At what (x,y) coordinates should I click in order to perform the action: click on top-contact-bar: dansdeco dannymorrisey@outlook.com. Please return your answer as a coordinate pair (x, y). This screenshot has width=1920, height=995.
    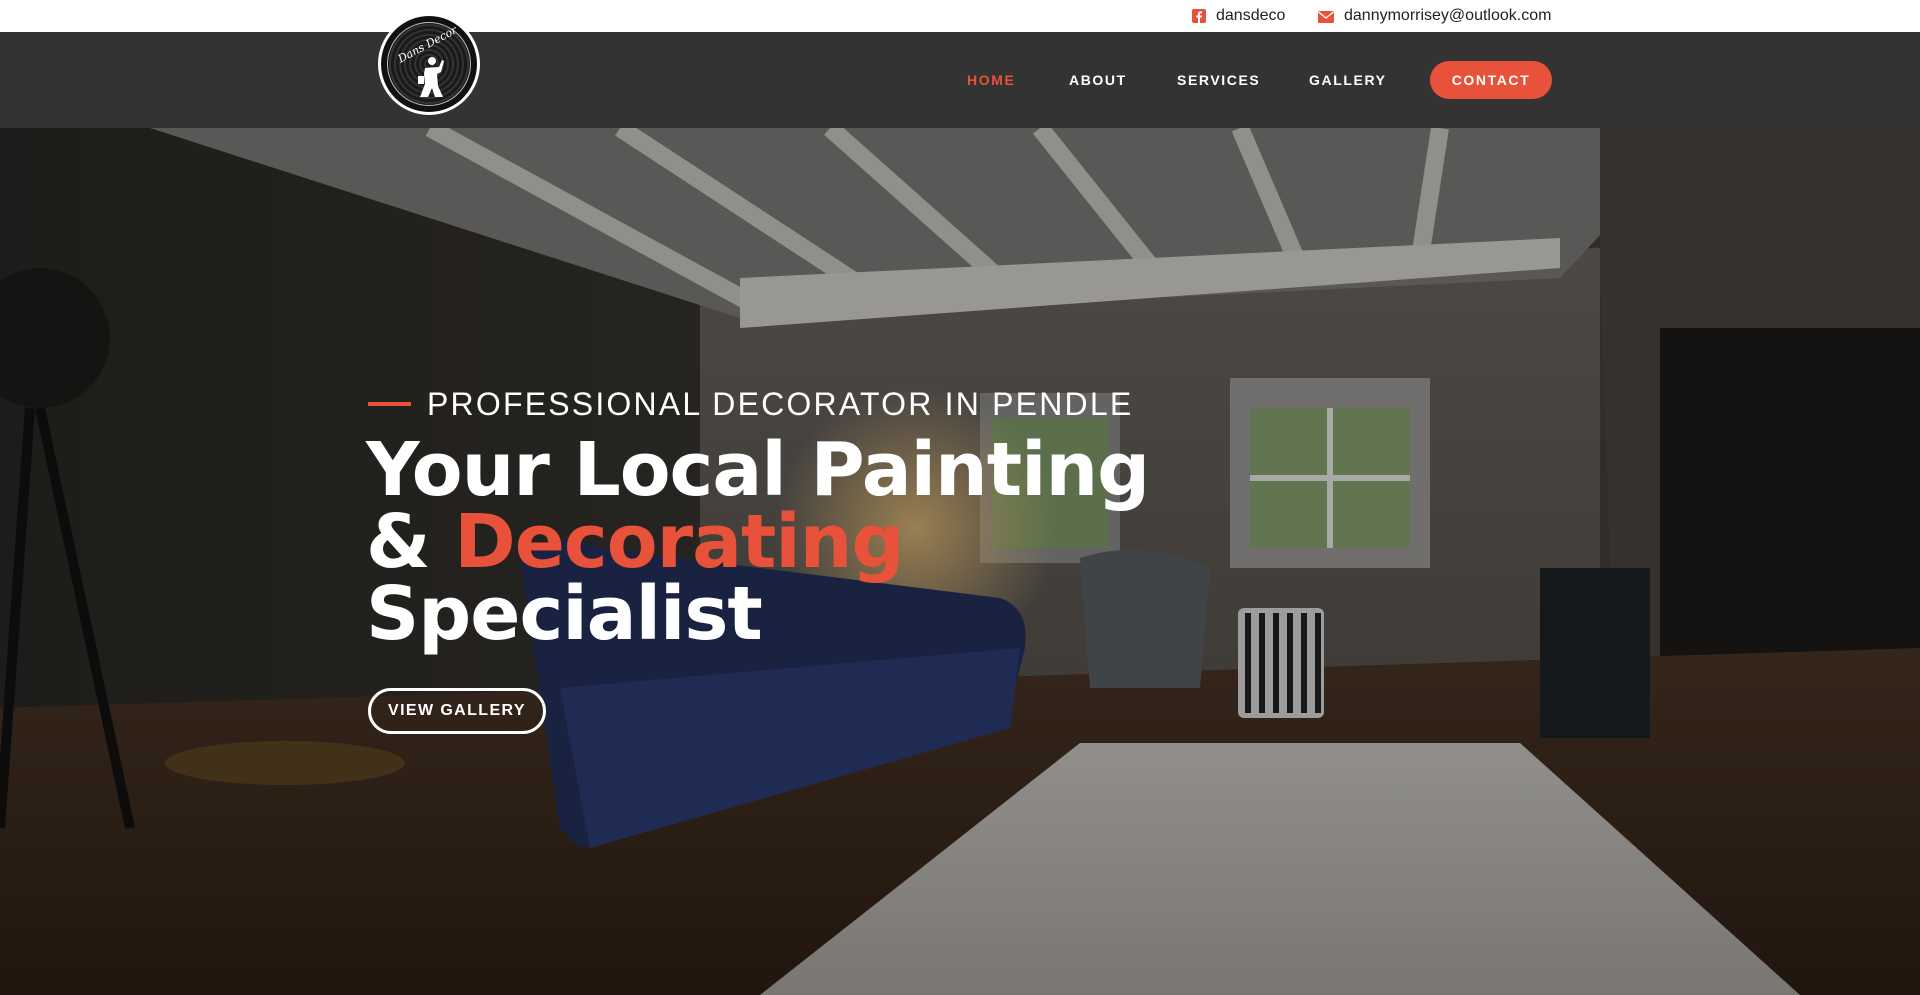
    Looking at the image, I should click on (960, 16).